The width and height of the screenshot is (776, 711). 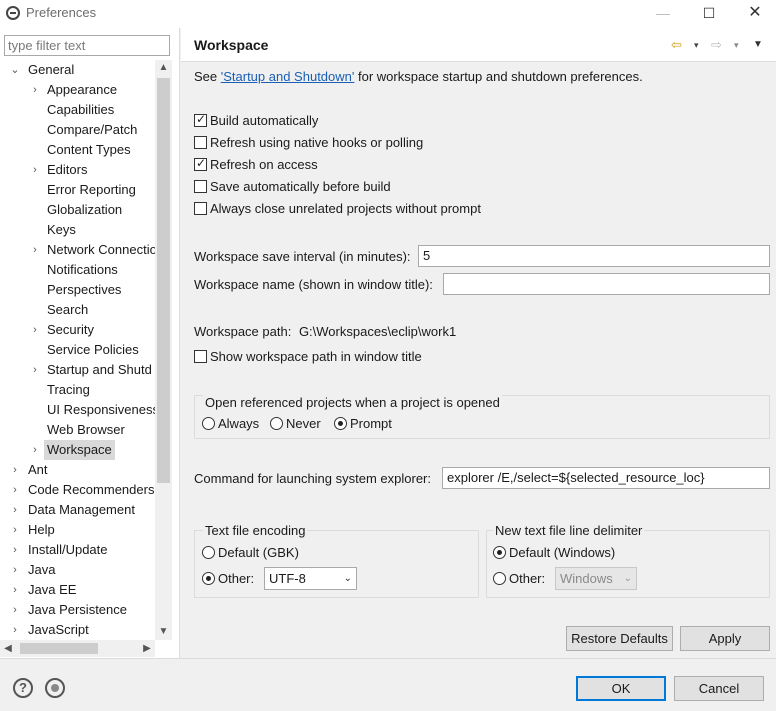 I want to click on tree-item: › Help, so click(x=77, y=530).